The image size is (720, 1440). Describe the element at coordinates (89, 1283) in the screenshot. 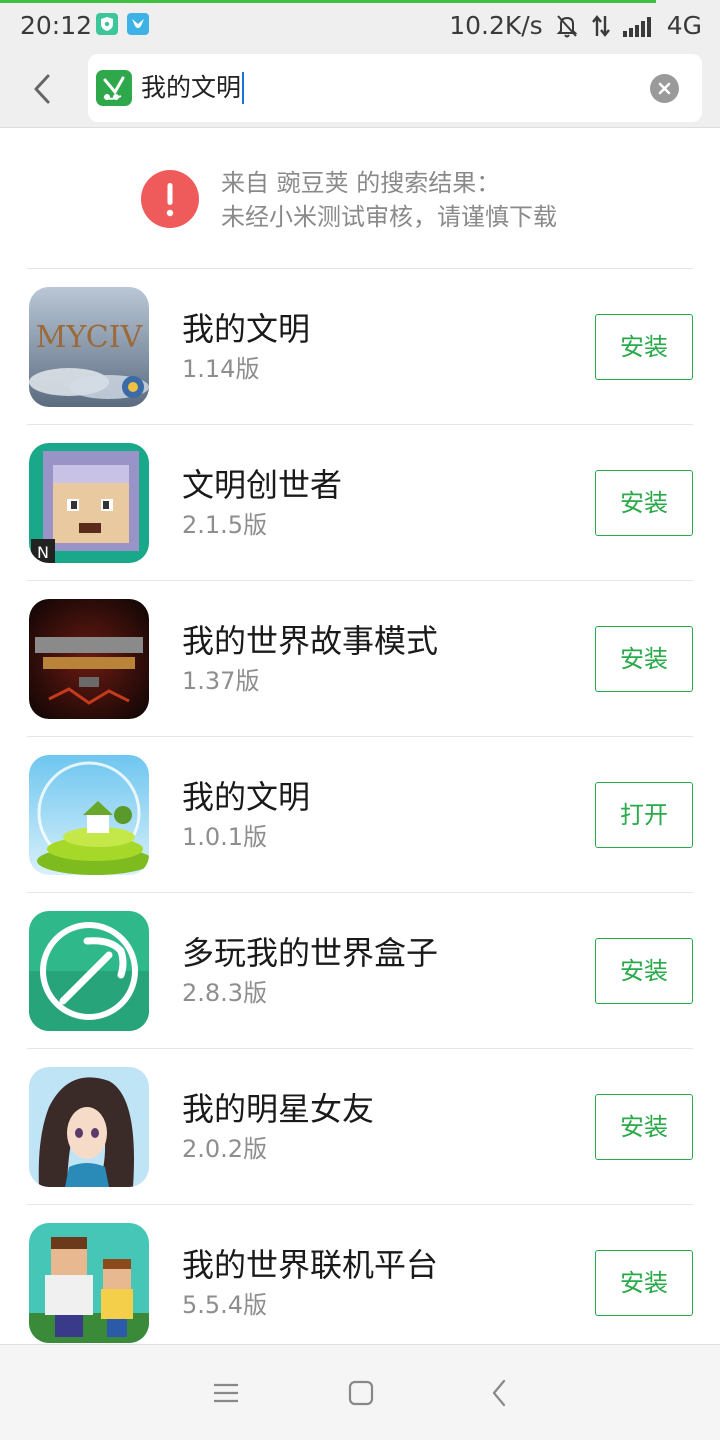

I see `blocky-characters-app-icon` at that location.